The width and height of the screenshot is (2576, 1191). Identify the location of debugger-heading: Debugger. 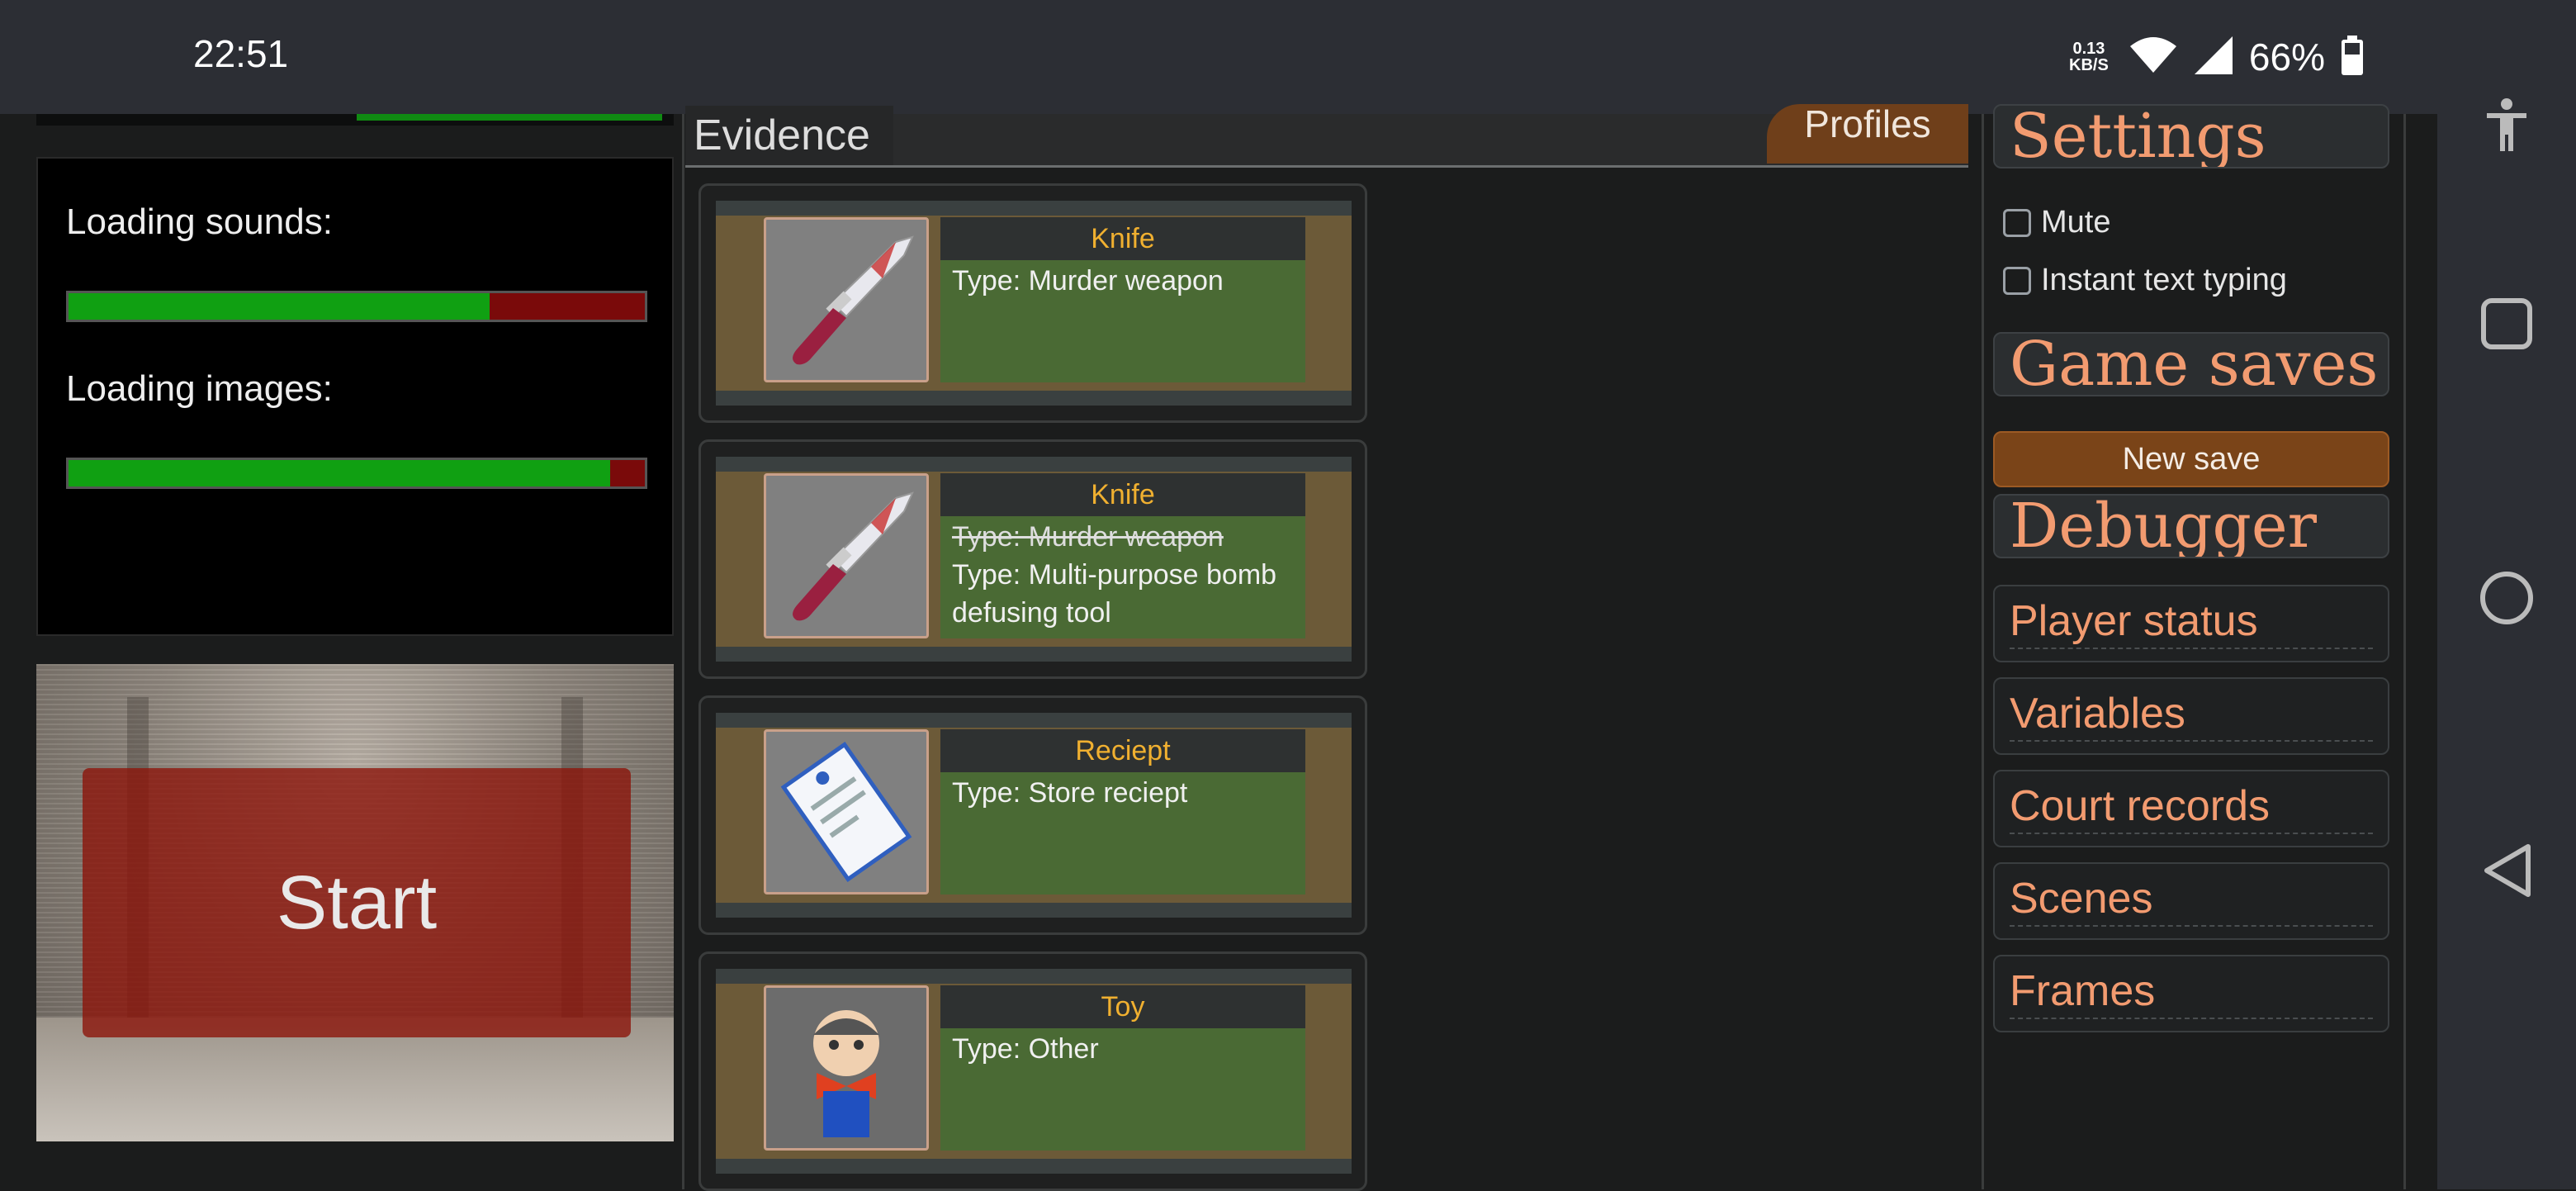
(2191, 526).